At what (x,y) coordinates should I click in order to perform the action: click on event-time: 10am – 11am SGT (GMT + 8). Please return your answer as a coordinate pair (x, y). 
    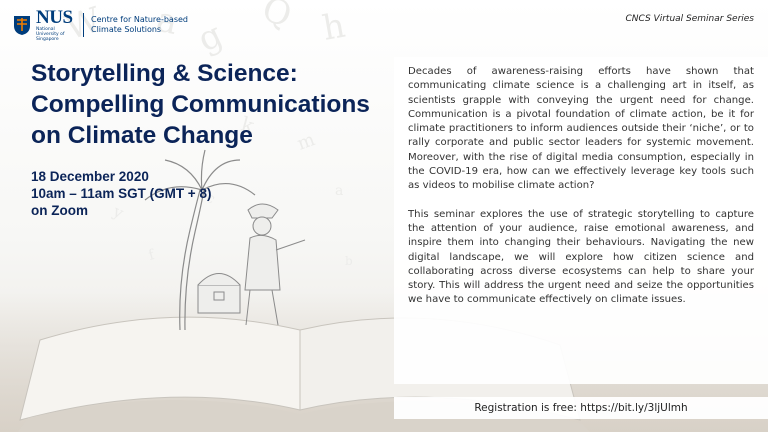
    Looking at the image, I should click on (121, 193).